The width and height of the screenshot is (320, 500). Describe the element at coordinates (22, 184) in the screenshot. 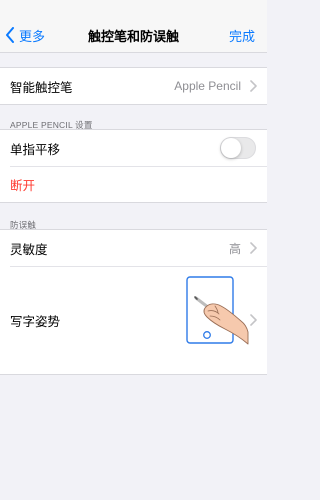

I see `disconnect-button: 断开` at that location.